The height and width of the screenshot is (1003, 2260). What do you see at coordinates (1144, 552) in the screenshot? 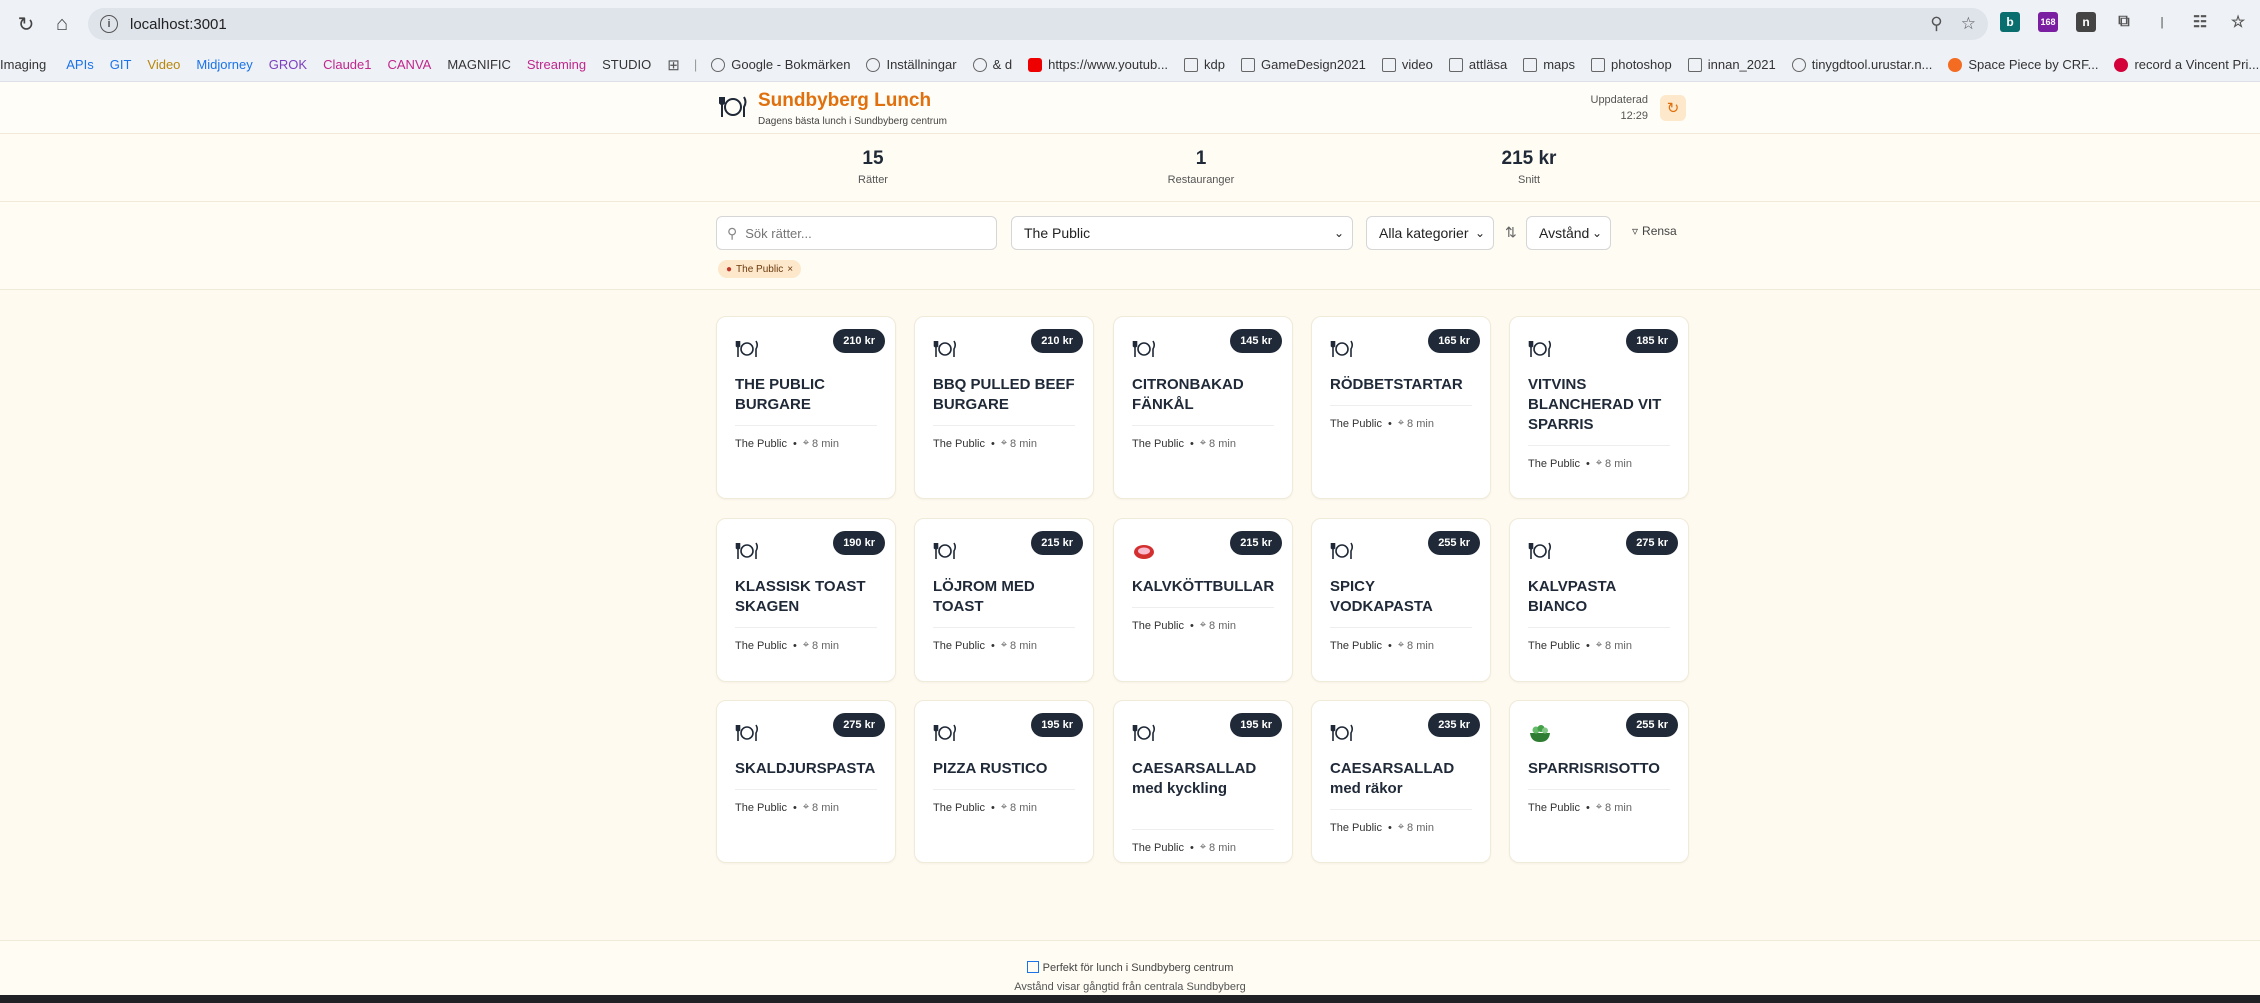
I see `meat-icon` at bounding box center [1144, 552].